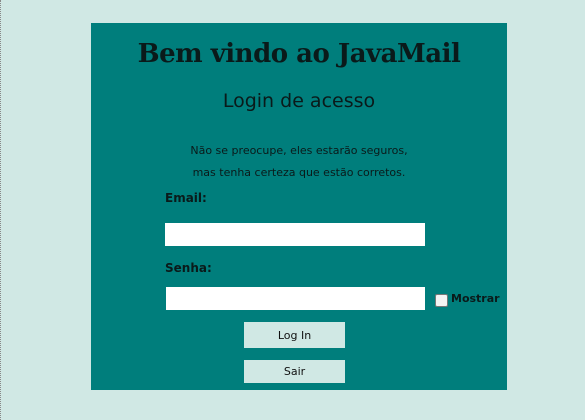 The height and width of the screenshot is (420, 585). Describe the element at coordinates (299, 172) in the screenshot. I see `note-line-2: mas tenha certeza que estão corretos.` at that location.